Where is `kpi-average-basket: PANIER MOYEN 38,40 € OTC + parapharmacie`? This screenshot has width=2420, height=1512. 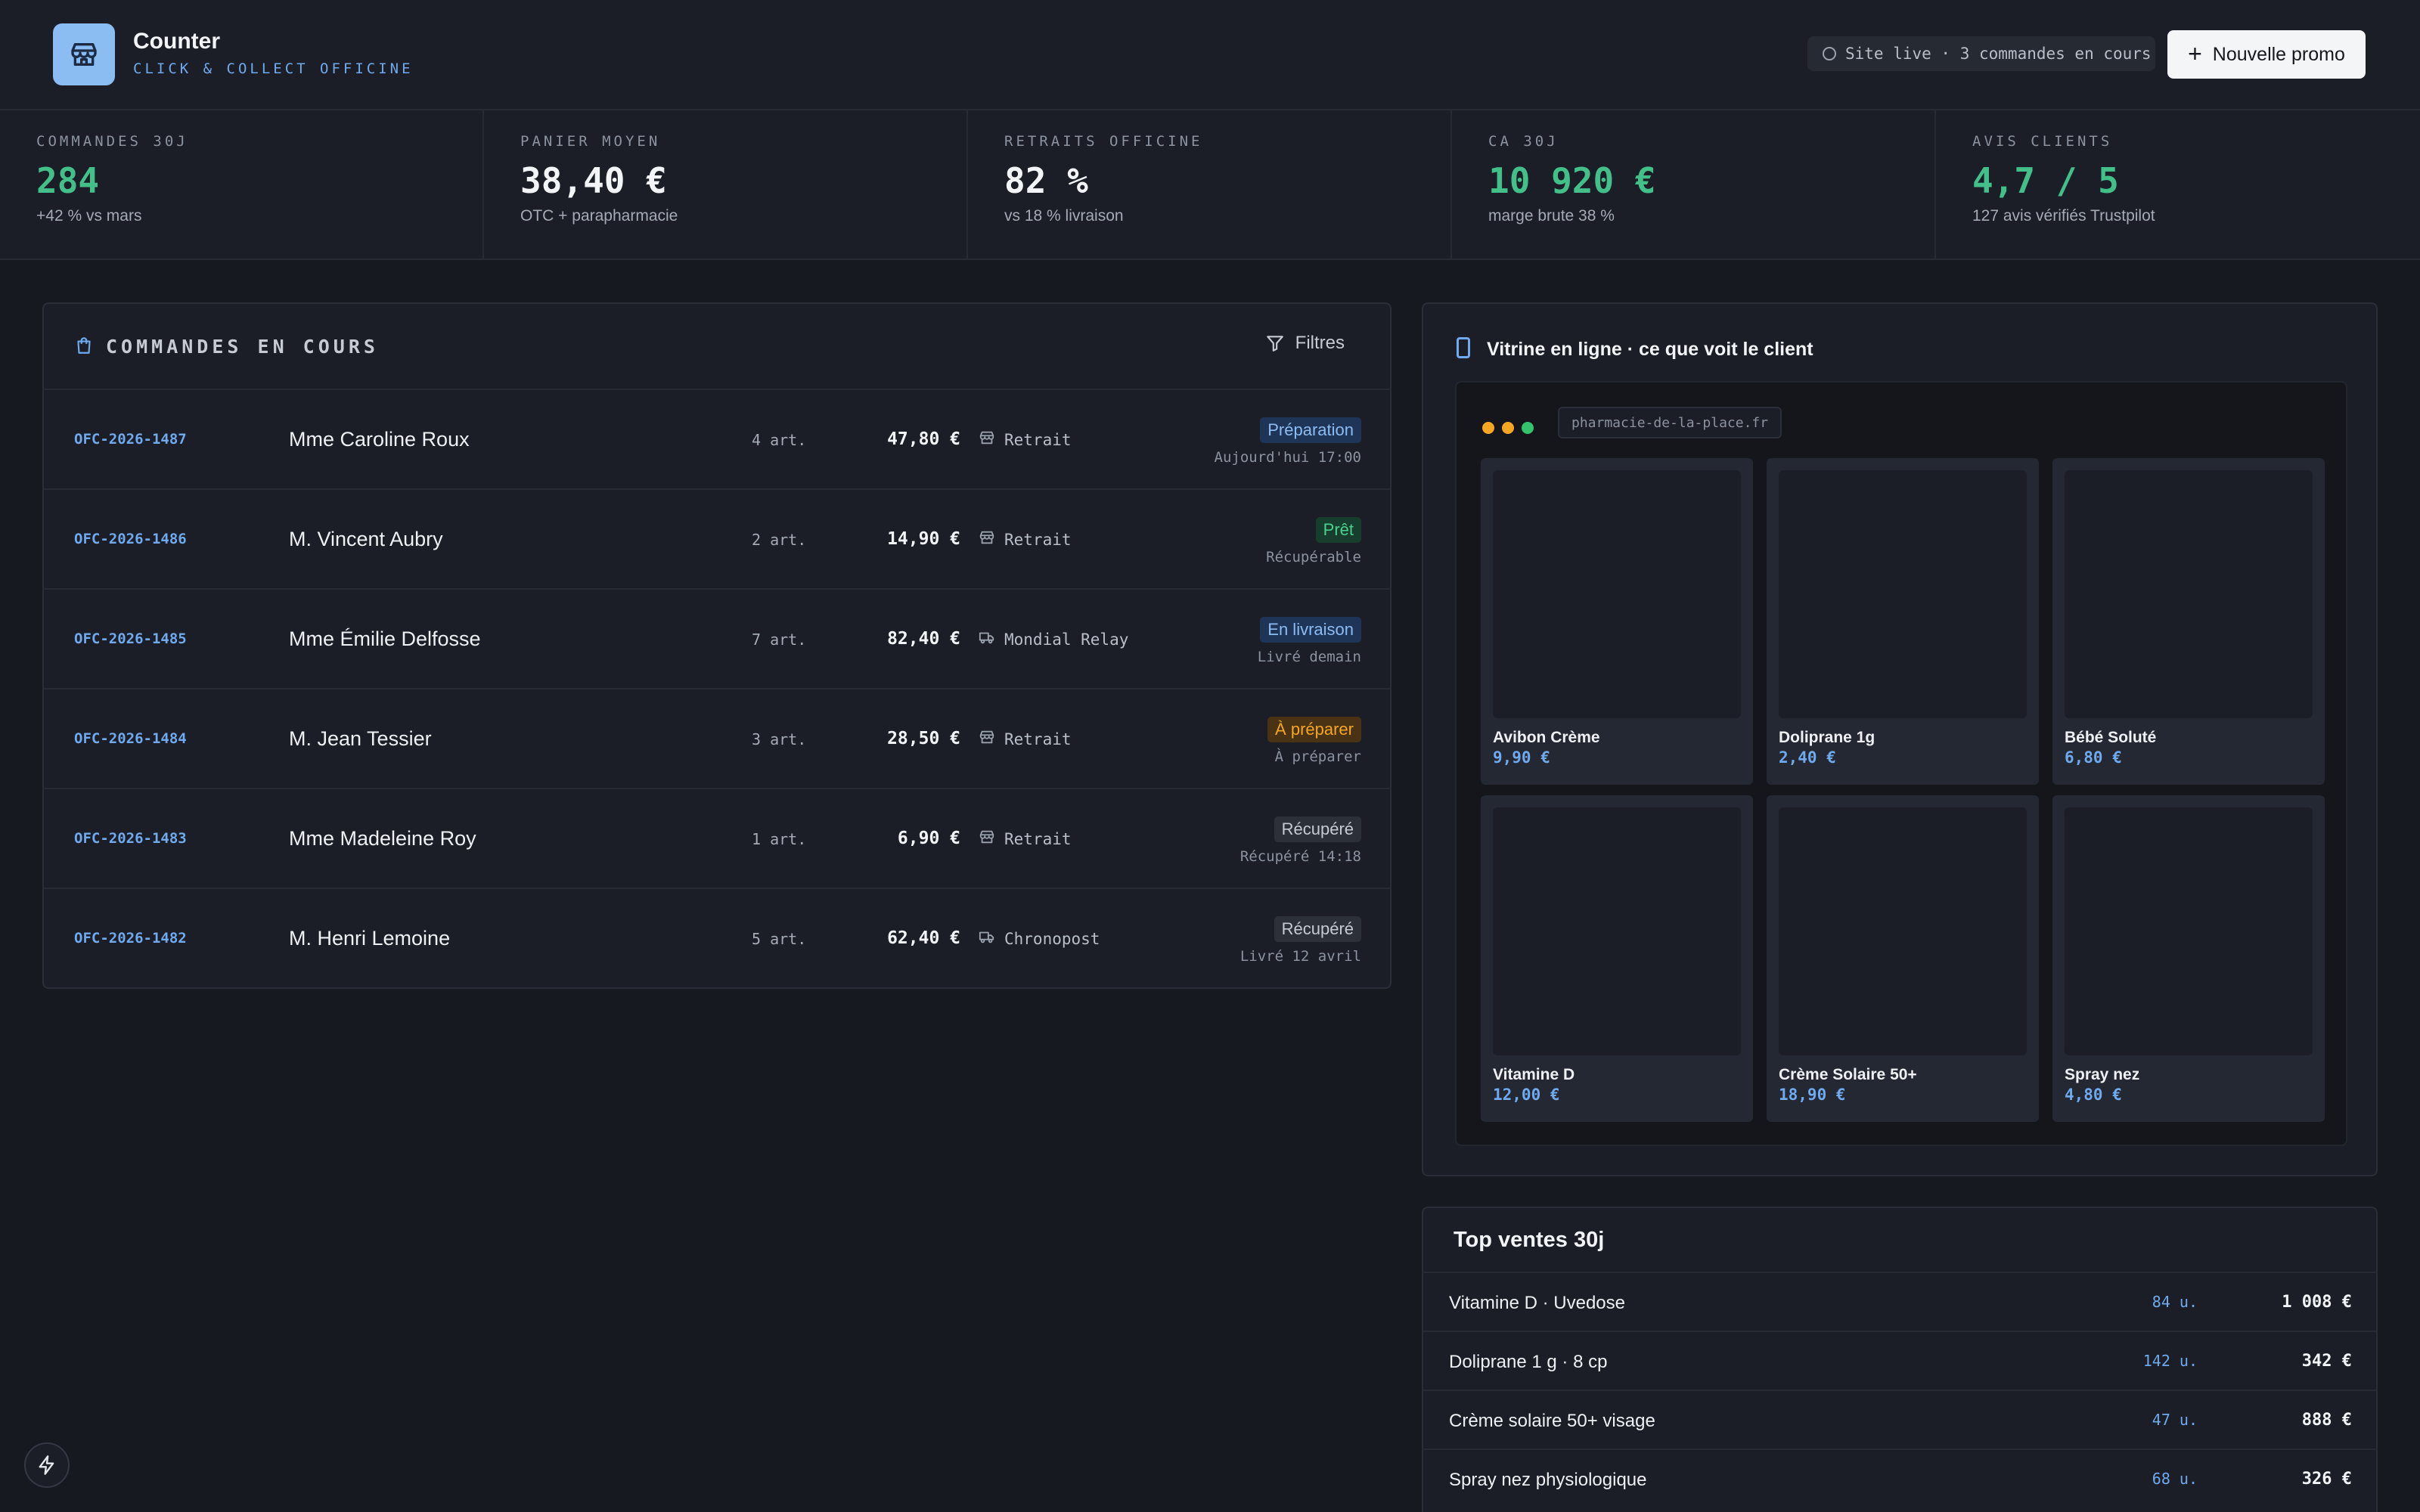 kpi-average-basket: PANIER MOYEN 38,40 € OTC + parapharmacie is located at coordinates (726, 185).